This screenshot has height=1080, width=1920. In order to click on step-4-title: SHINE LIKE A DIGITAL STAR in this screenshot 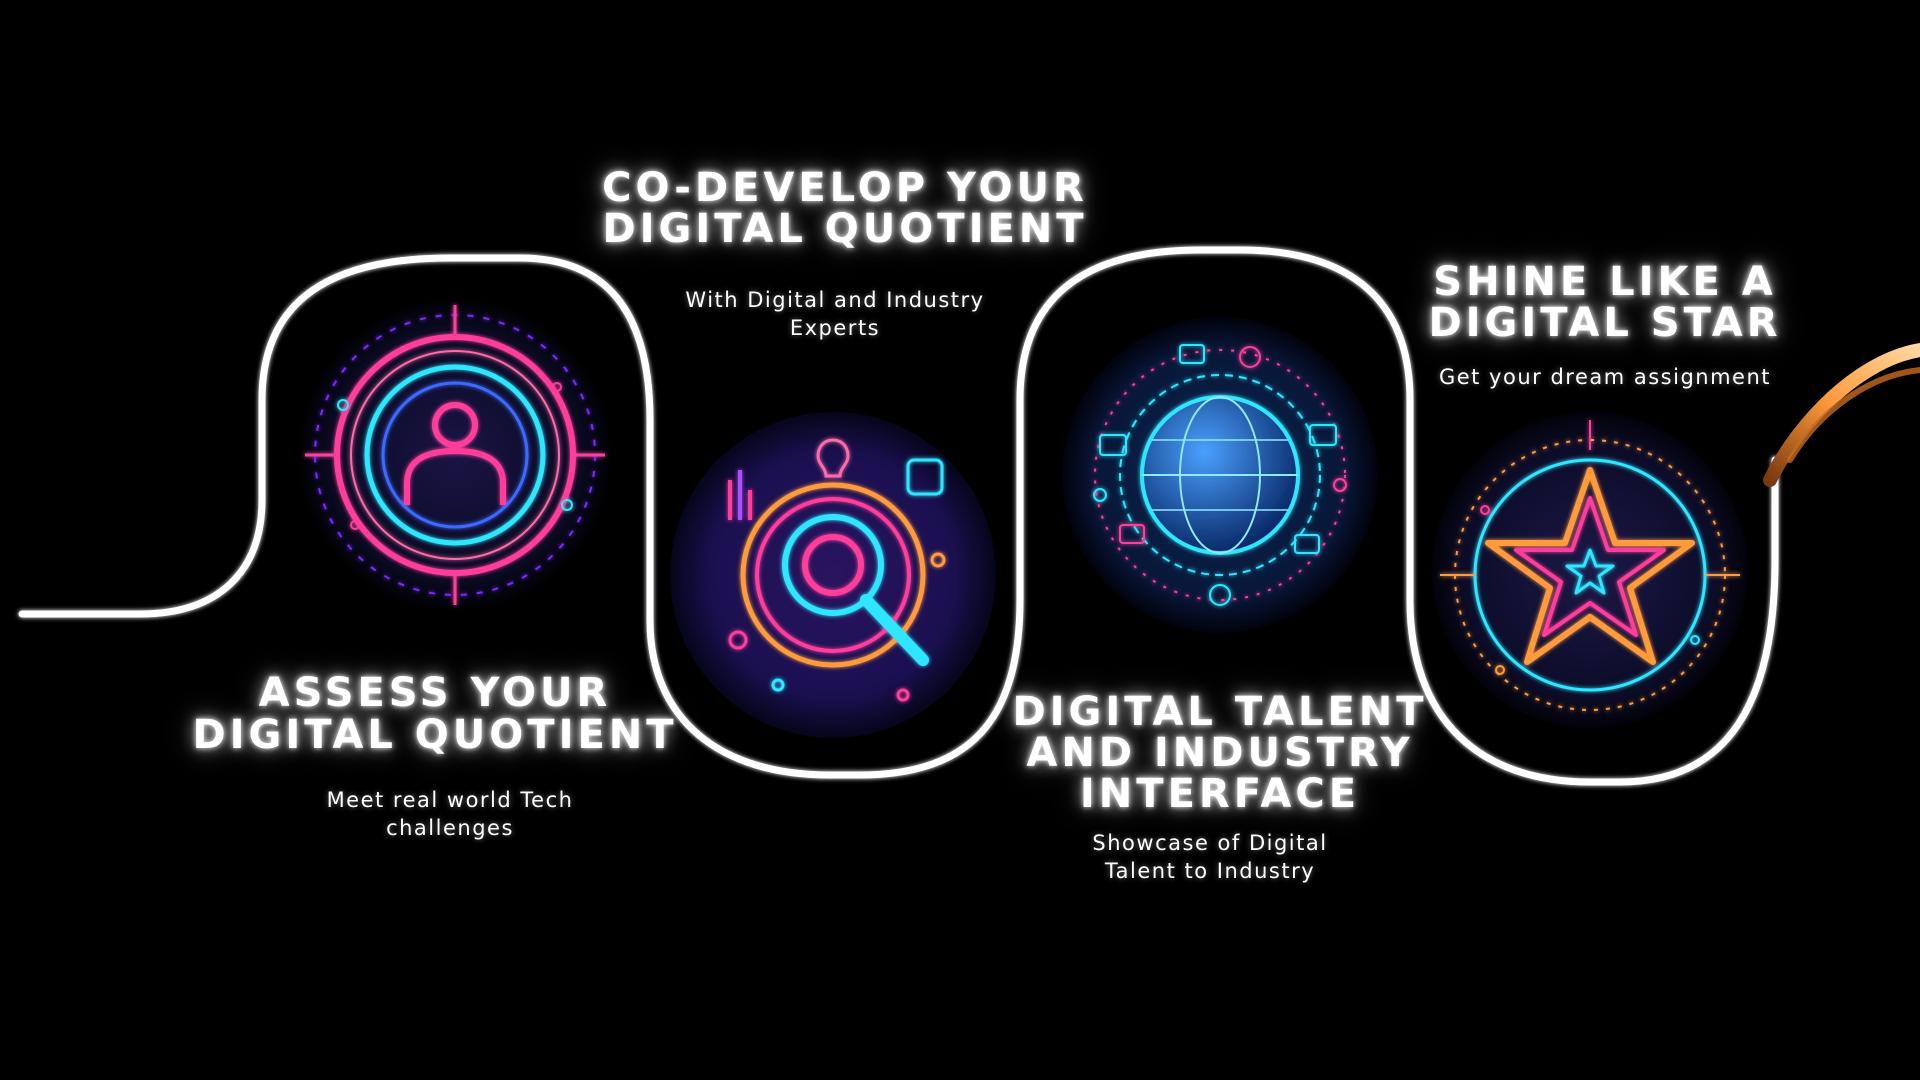, I will do `click(1605, 302)`.